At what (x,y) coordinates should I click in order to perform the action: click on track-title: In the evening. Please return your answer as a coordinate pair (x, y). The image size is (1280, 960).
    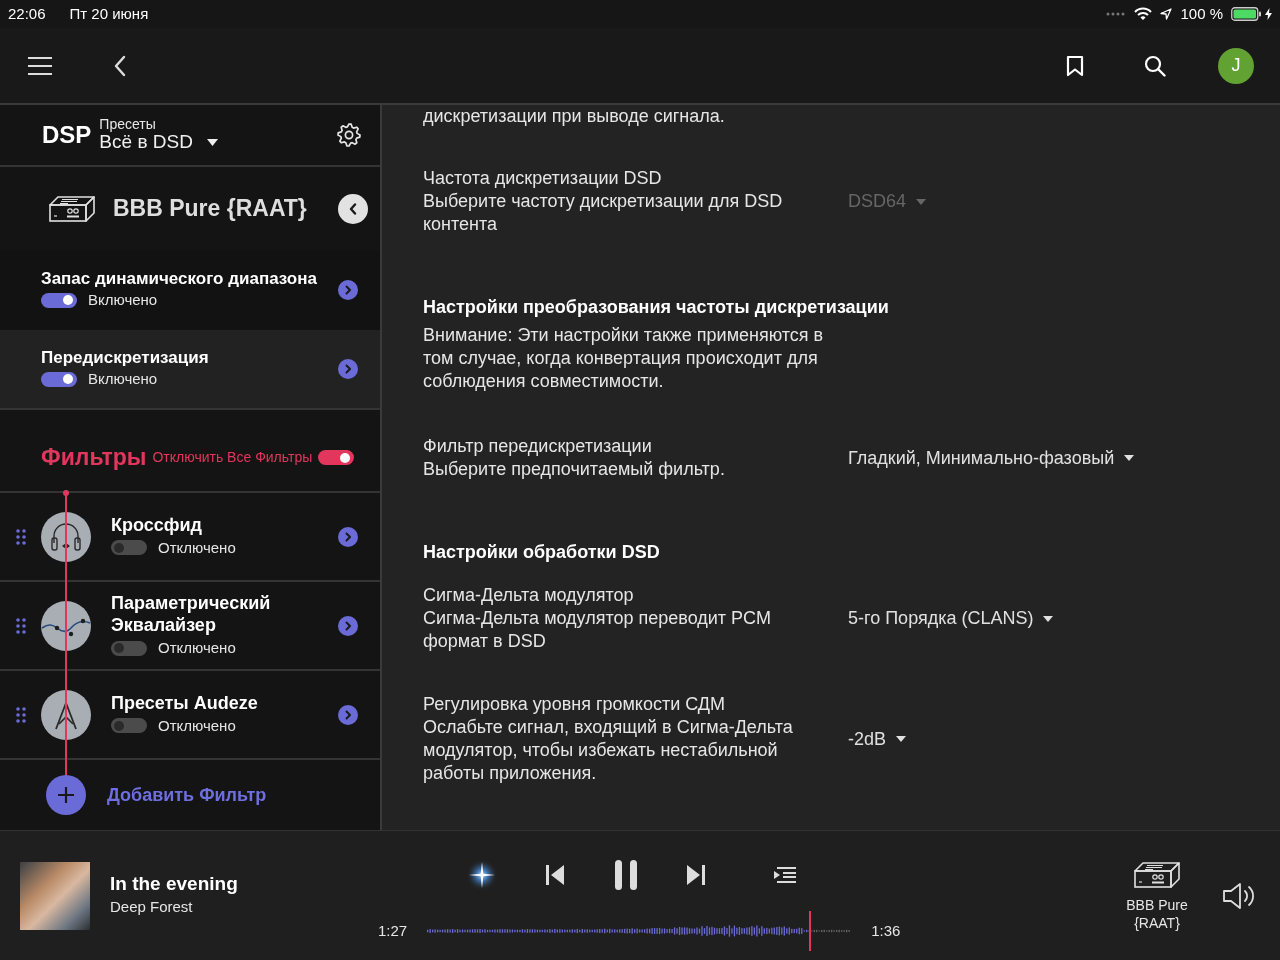
    Looking at the image, I should click on (174, 884).